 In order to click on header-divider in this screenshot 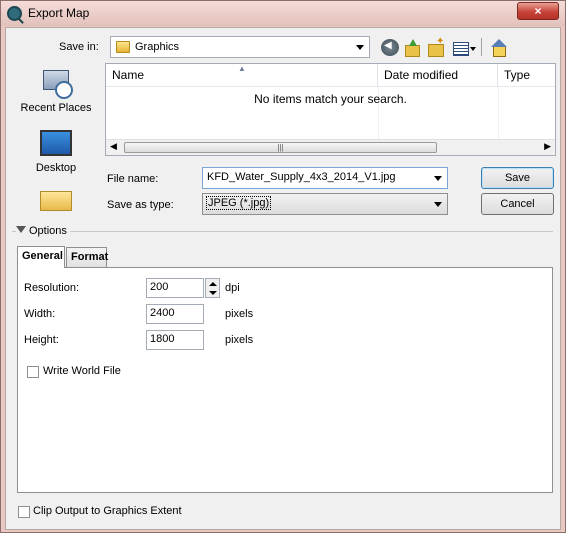, I will do `click(330, 86)`.